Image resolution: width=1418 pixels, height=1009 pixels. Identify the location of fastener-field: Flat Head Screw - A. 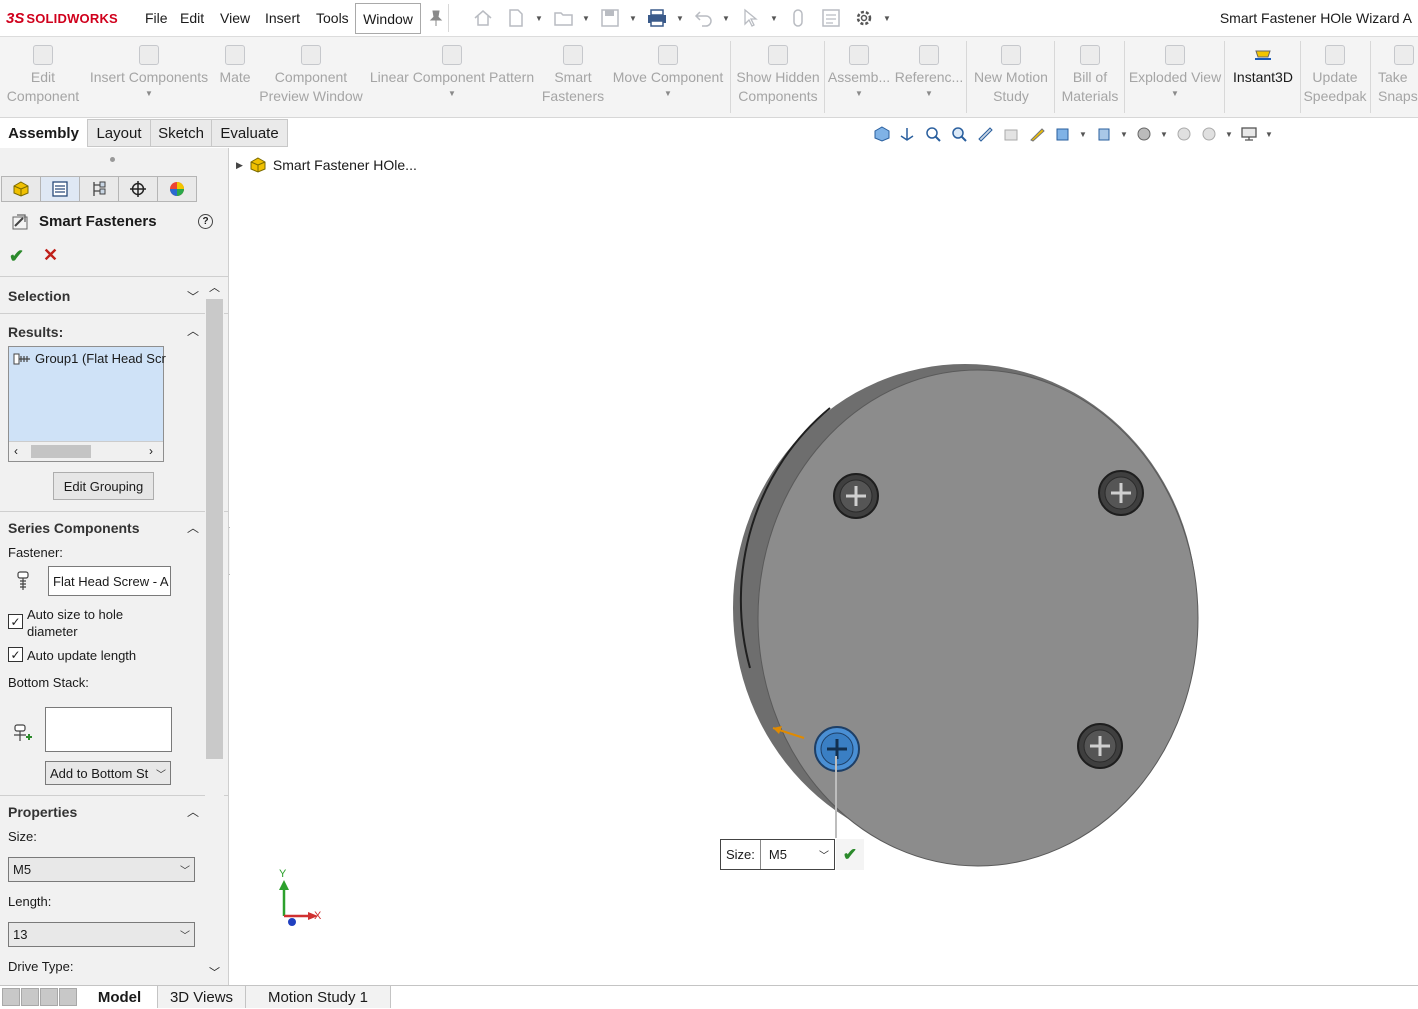
(109, 581).